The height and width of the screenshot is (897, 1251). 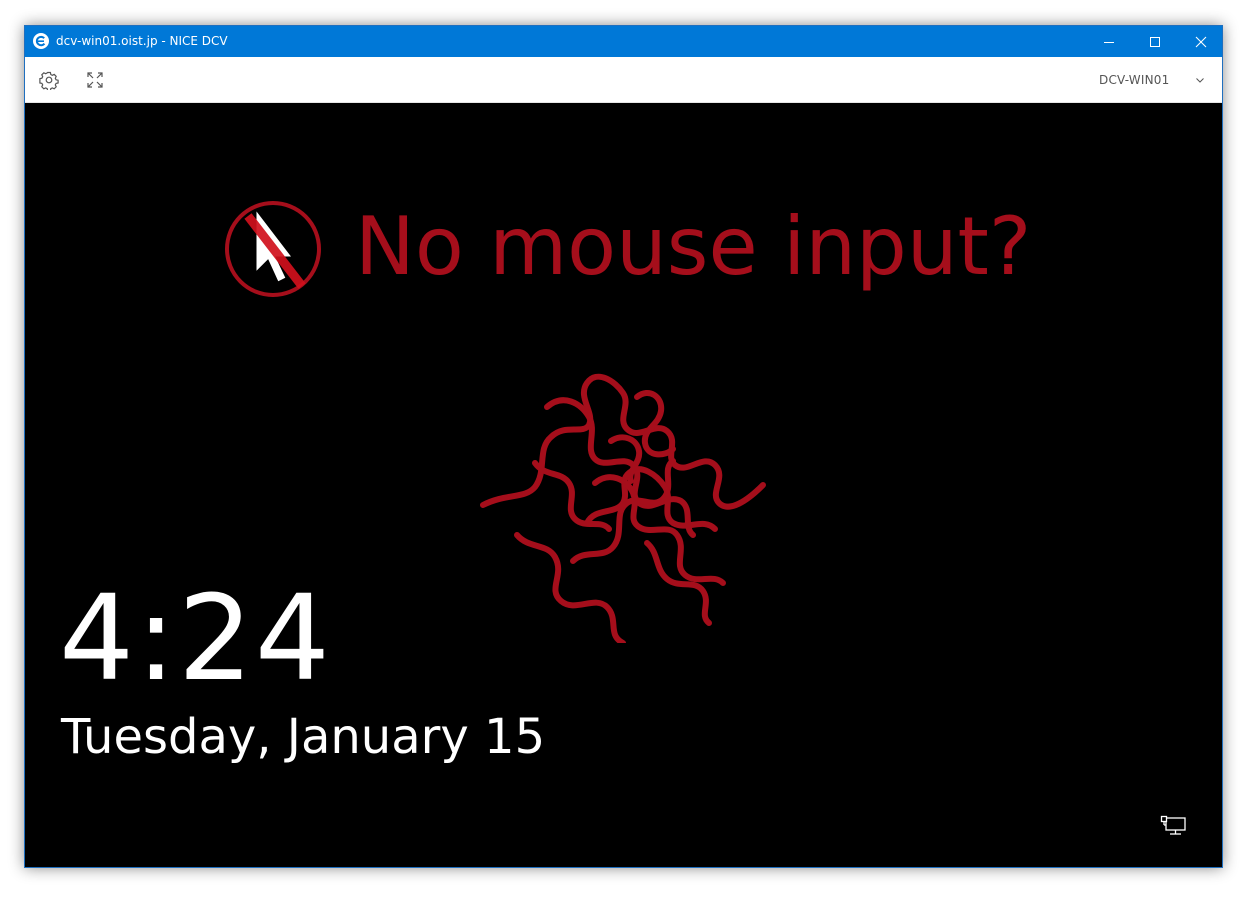 I want to click on dcv-logo-icon, so click(x=41, y=41).